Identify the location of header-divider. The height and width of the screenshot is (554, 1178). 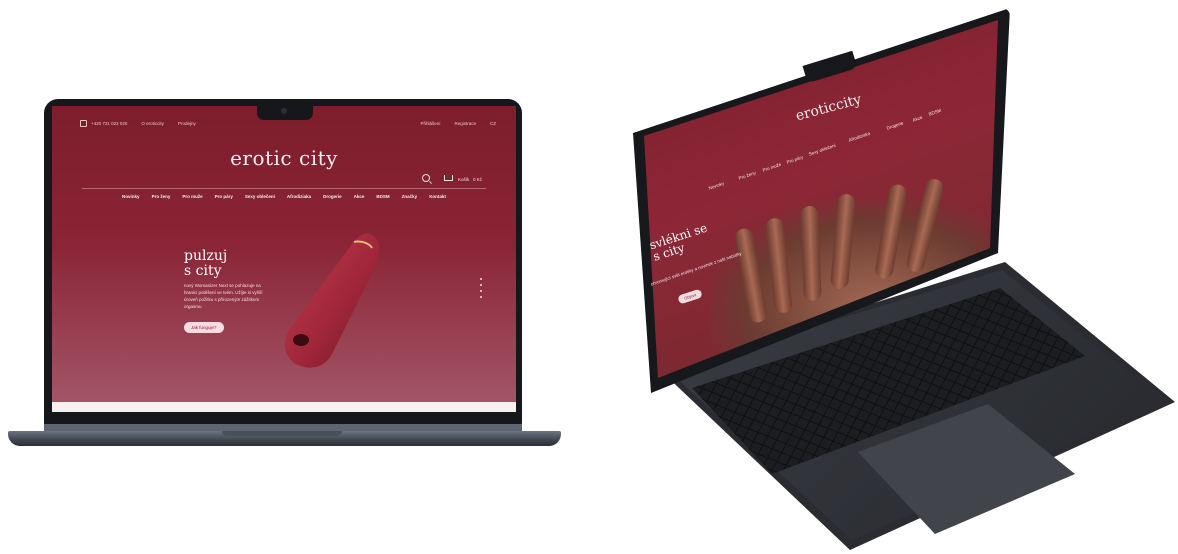
(284, 188).